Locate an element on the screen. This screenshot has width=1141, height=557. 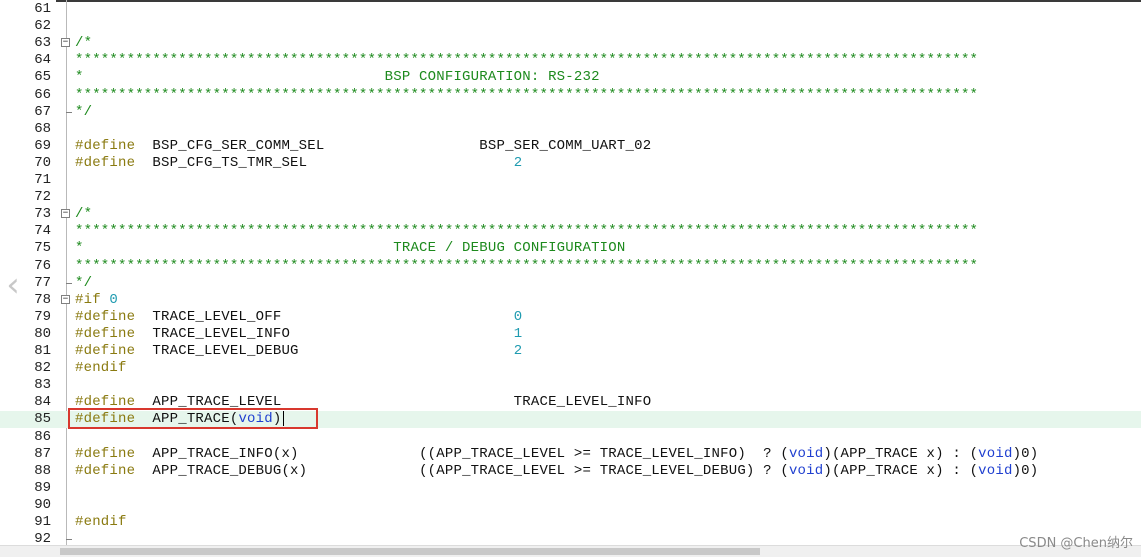
code-line: 68 is located at coordinates (570, 129).